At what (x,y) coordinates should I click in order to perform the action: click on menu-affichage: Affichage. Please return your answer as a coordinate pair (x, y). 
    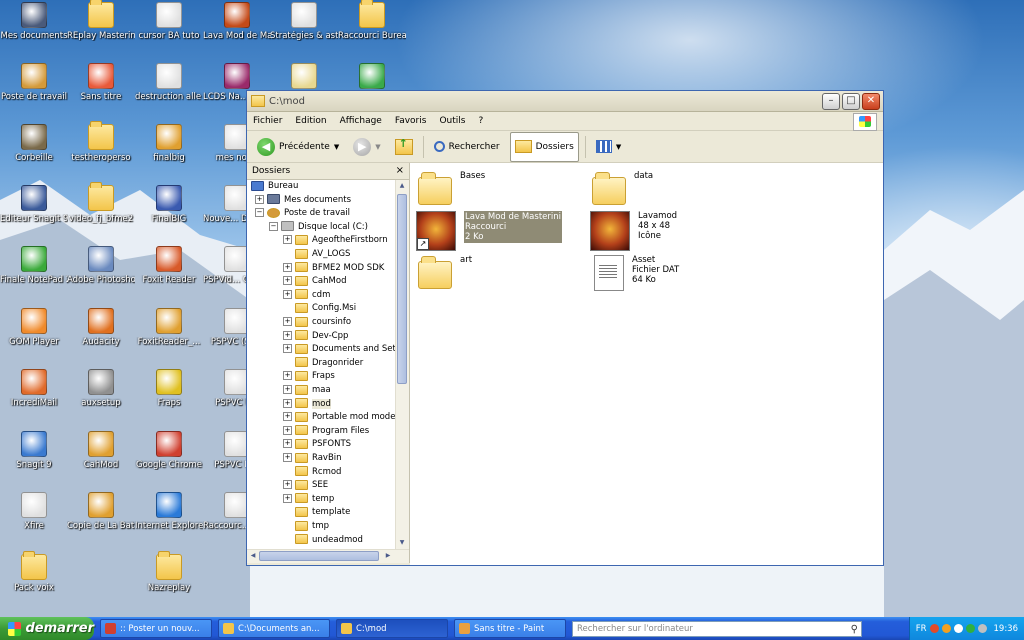
    Looking at the image, I should click on (361, 121).